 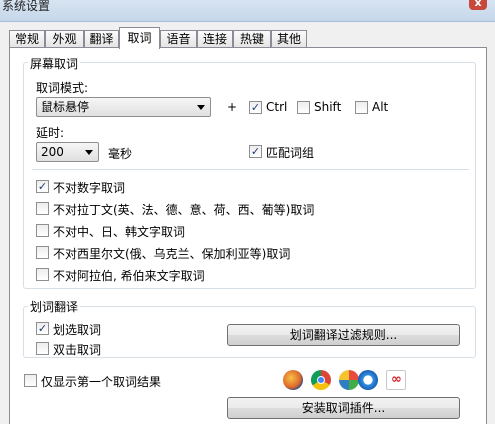 I want to click on shift-checkbox, so click(x=303, y=107).